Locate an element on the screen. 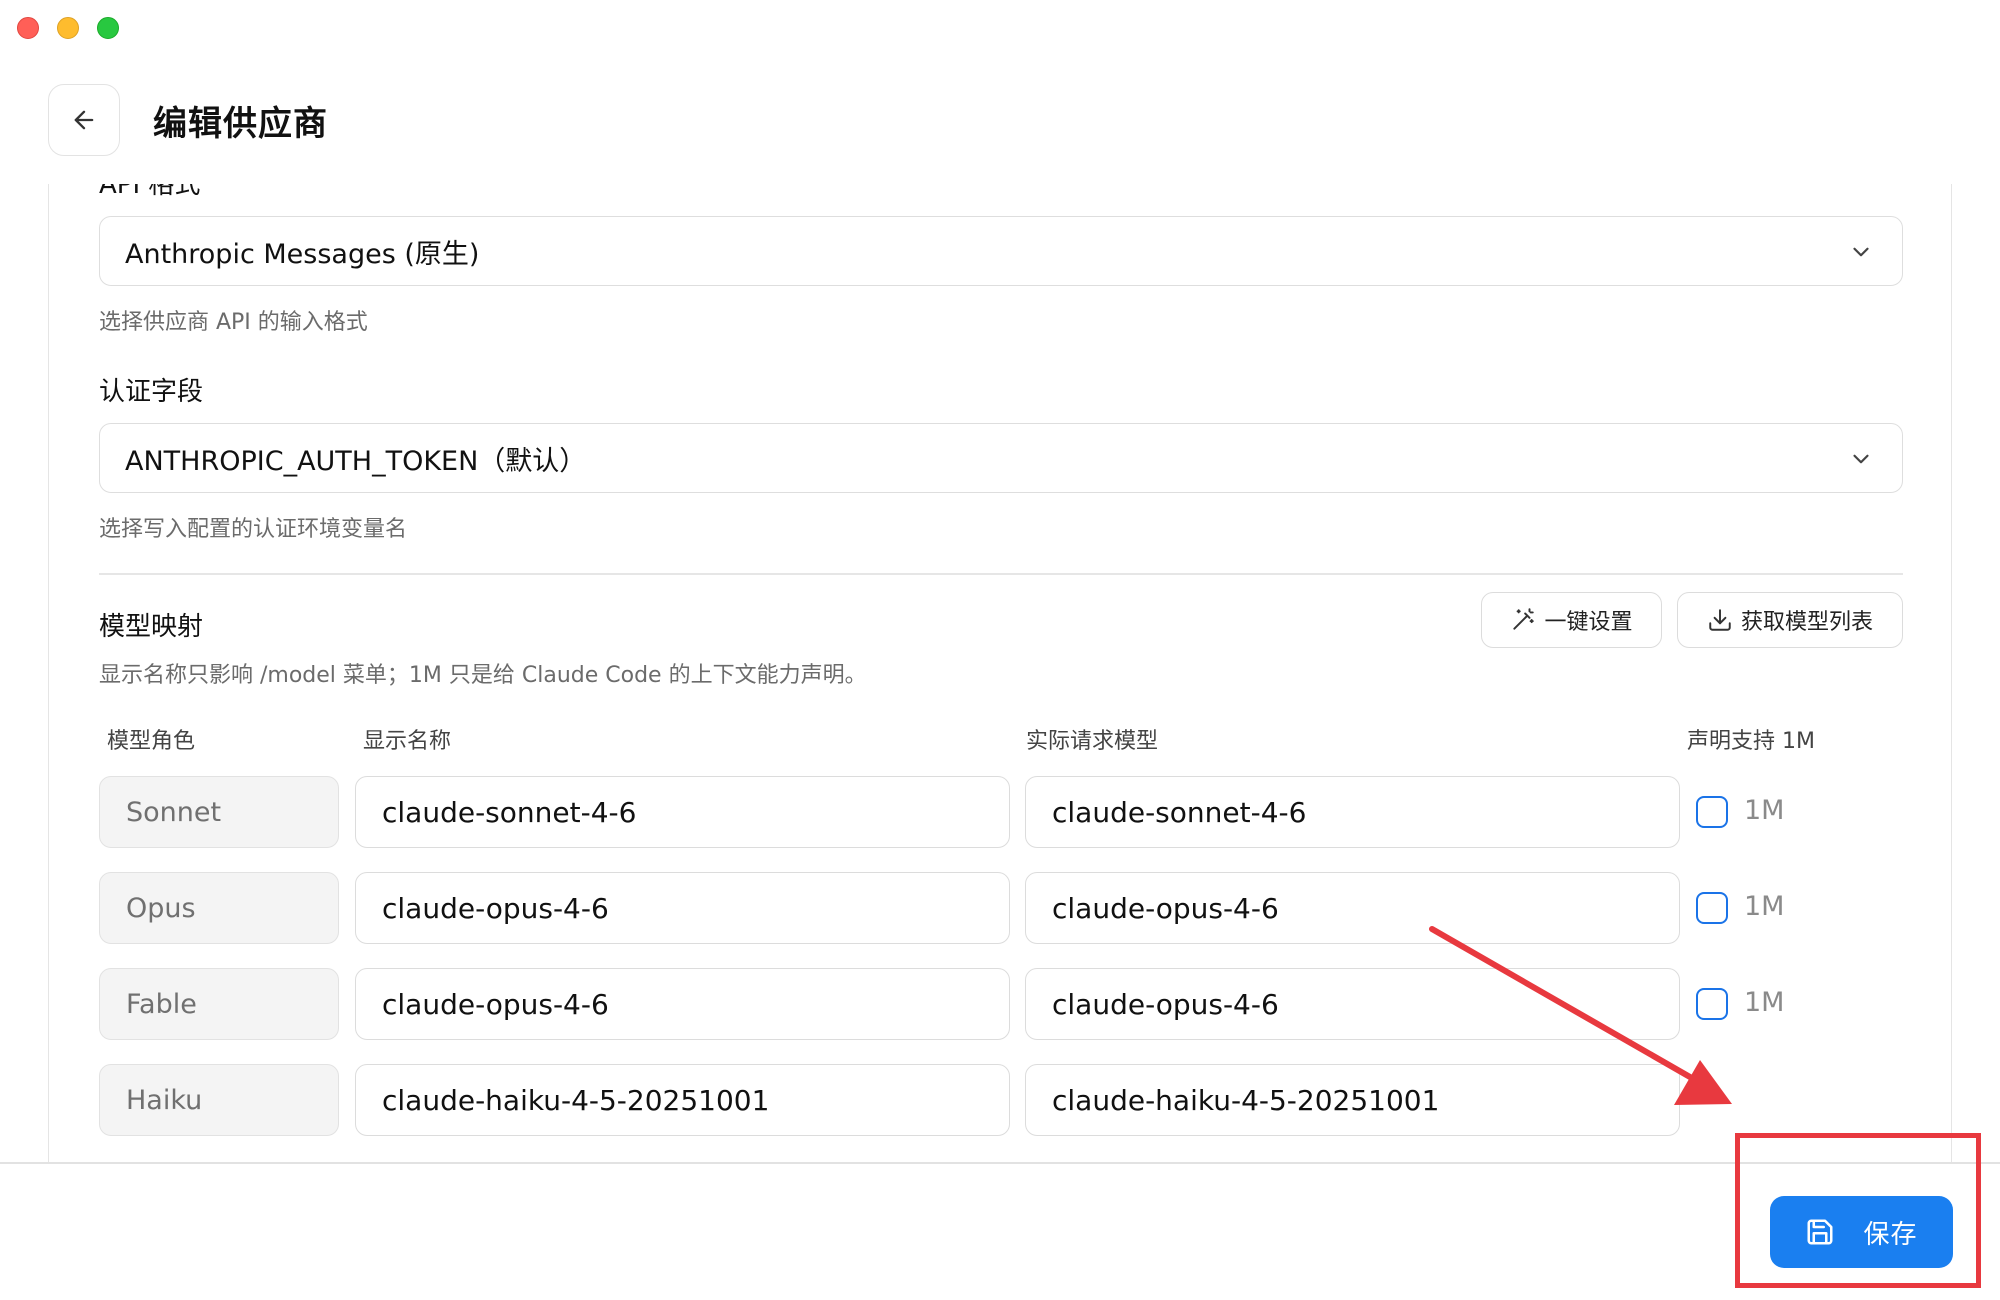 This screenshot has width=2000, height=1300. column-header-display-name: 显示名称 is located at coordinates (407, 741).